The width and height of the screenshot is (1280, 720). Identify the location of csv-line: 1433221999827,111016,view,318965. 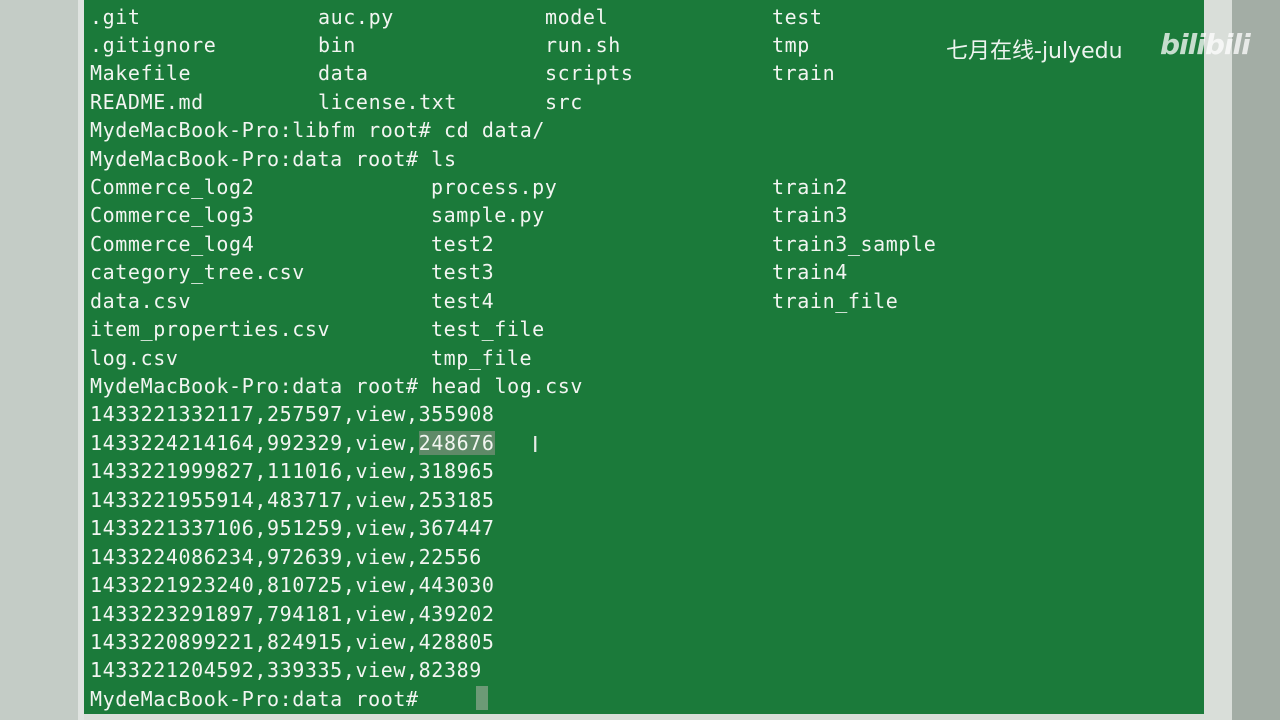
(292, 471).